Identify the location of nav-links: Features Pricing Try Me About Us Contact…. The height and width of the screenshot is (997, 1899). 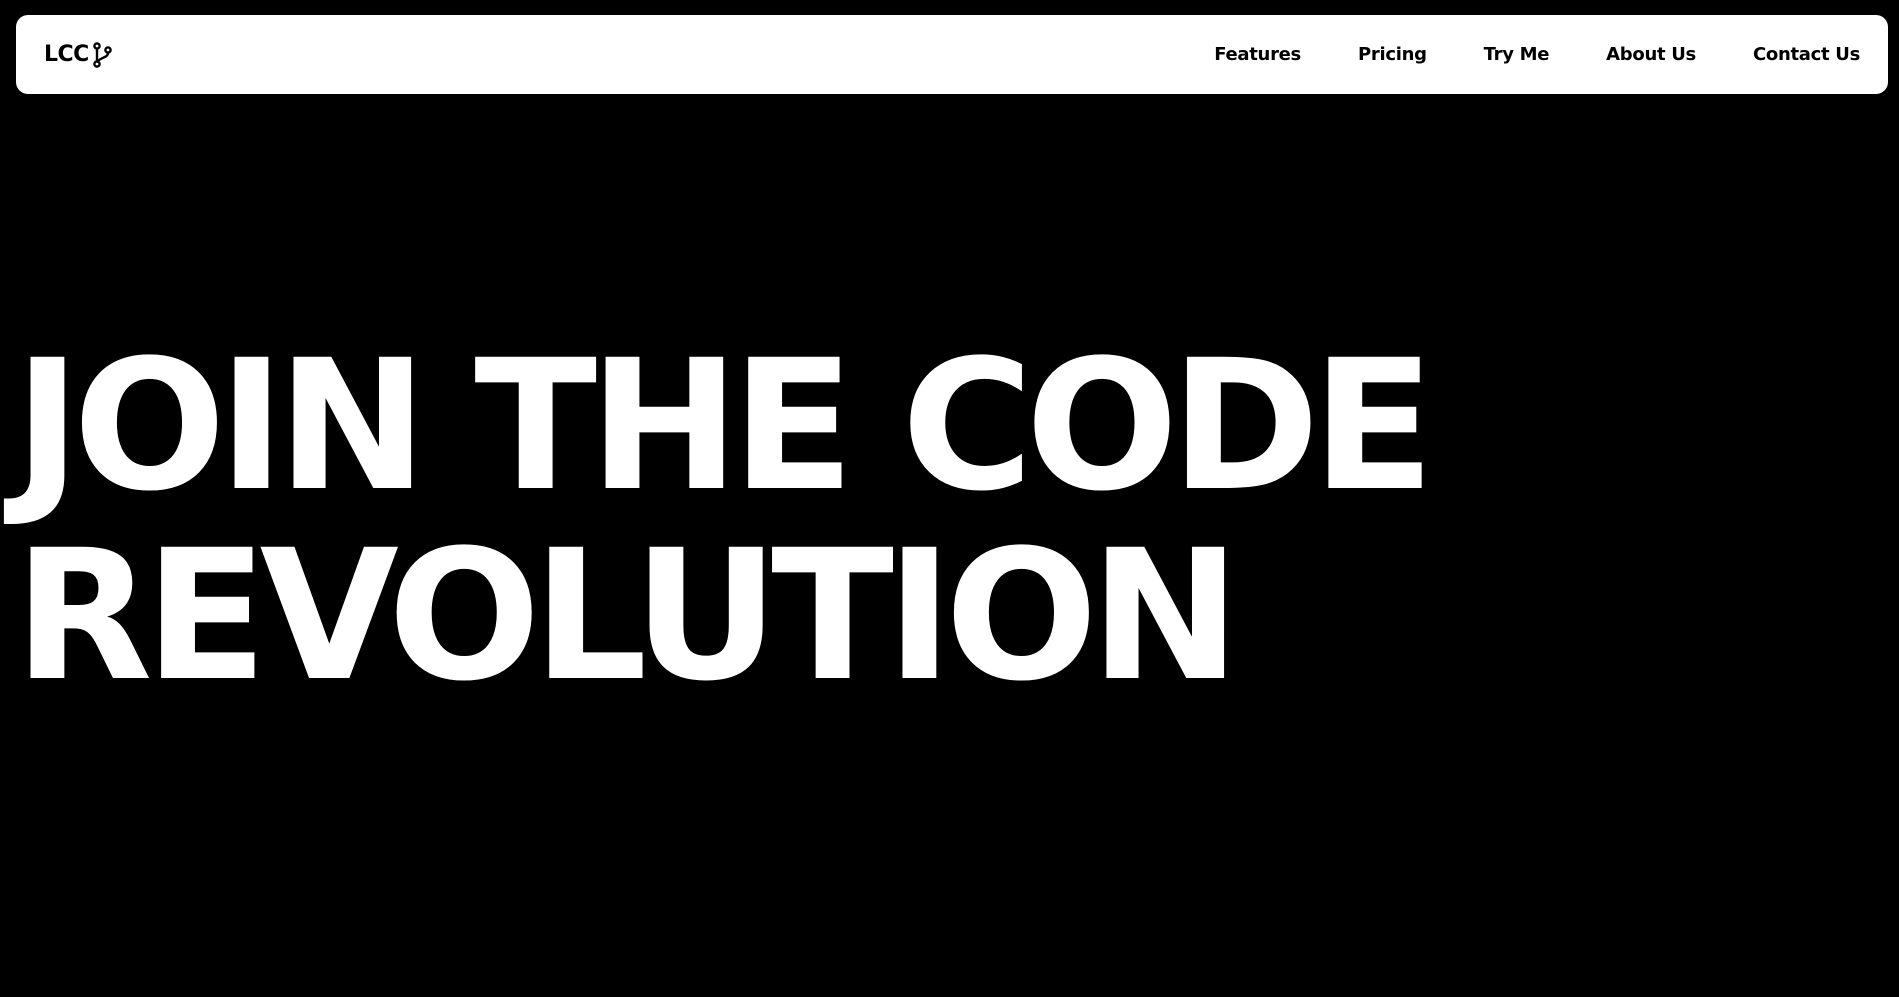
(1508, 54).